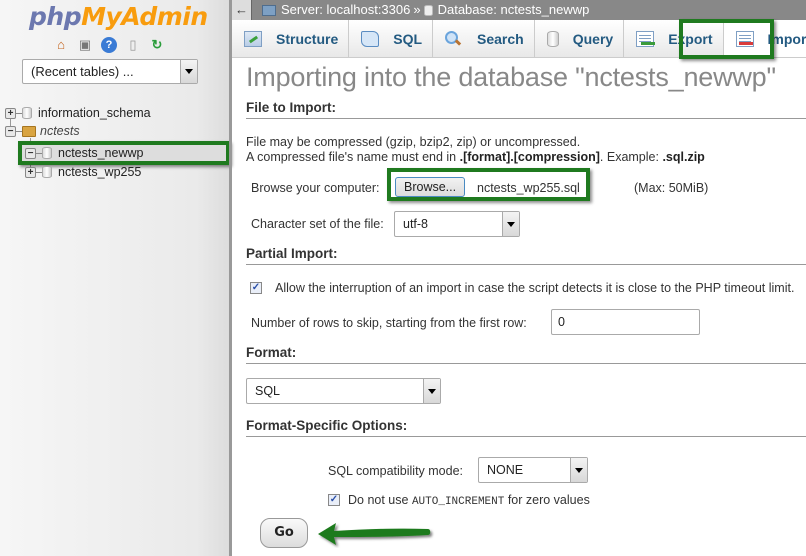 This screenshot has height=556, width=806. I want to click on search-icon, so click(454, 38).